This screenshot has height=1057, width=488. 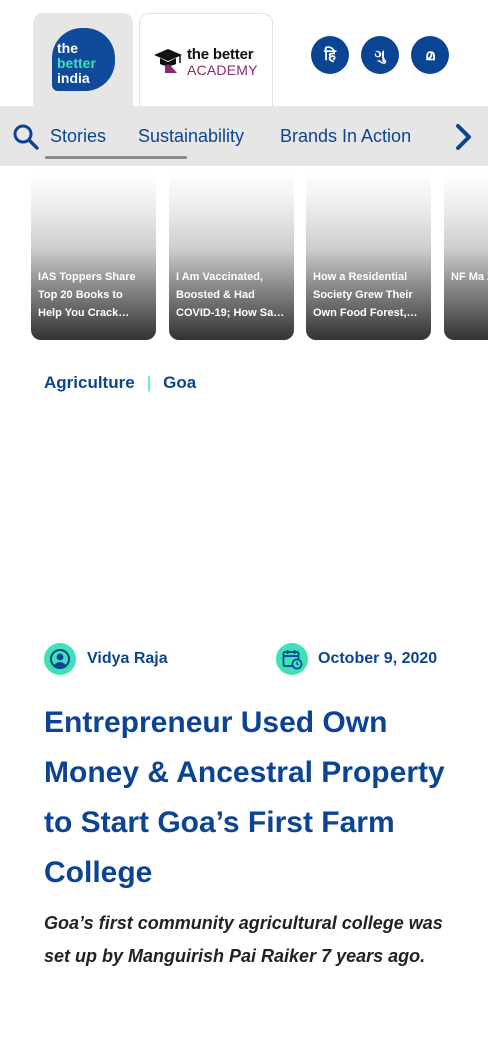 What do you see at coordinates (464, 137) in the screenshot?
I see `chevron-right-icon` at bounding box center [464, 137].